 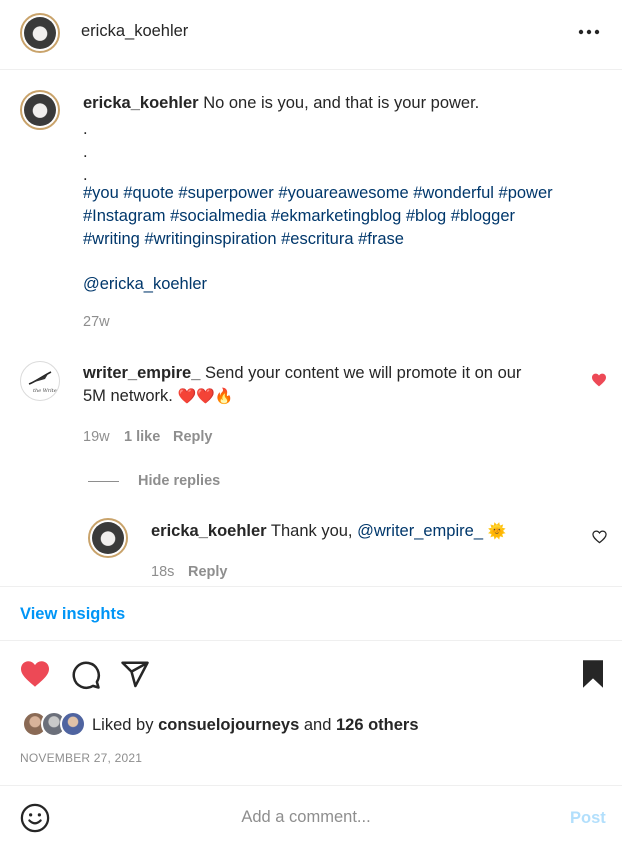 What do you see at coordinates (86, 675) in the screenshot?
I see `comment-icon` at bounding box center [86, 675].